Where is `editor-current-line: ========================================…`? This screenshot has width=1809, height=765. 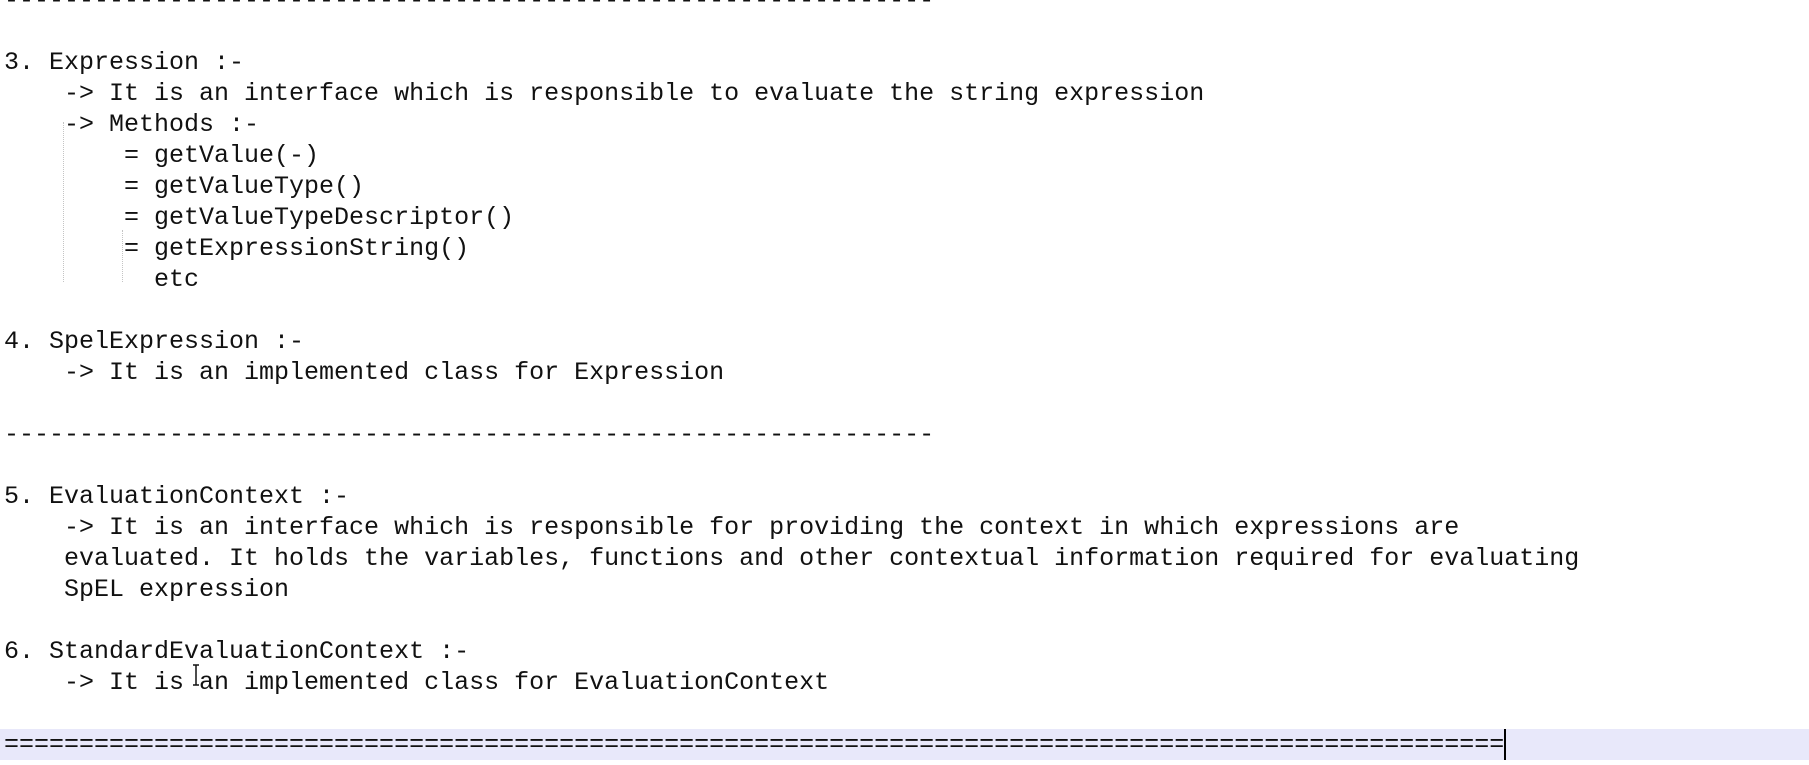 editor-current-line: ========================================… is located at coordinates (904, 744).